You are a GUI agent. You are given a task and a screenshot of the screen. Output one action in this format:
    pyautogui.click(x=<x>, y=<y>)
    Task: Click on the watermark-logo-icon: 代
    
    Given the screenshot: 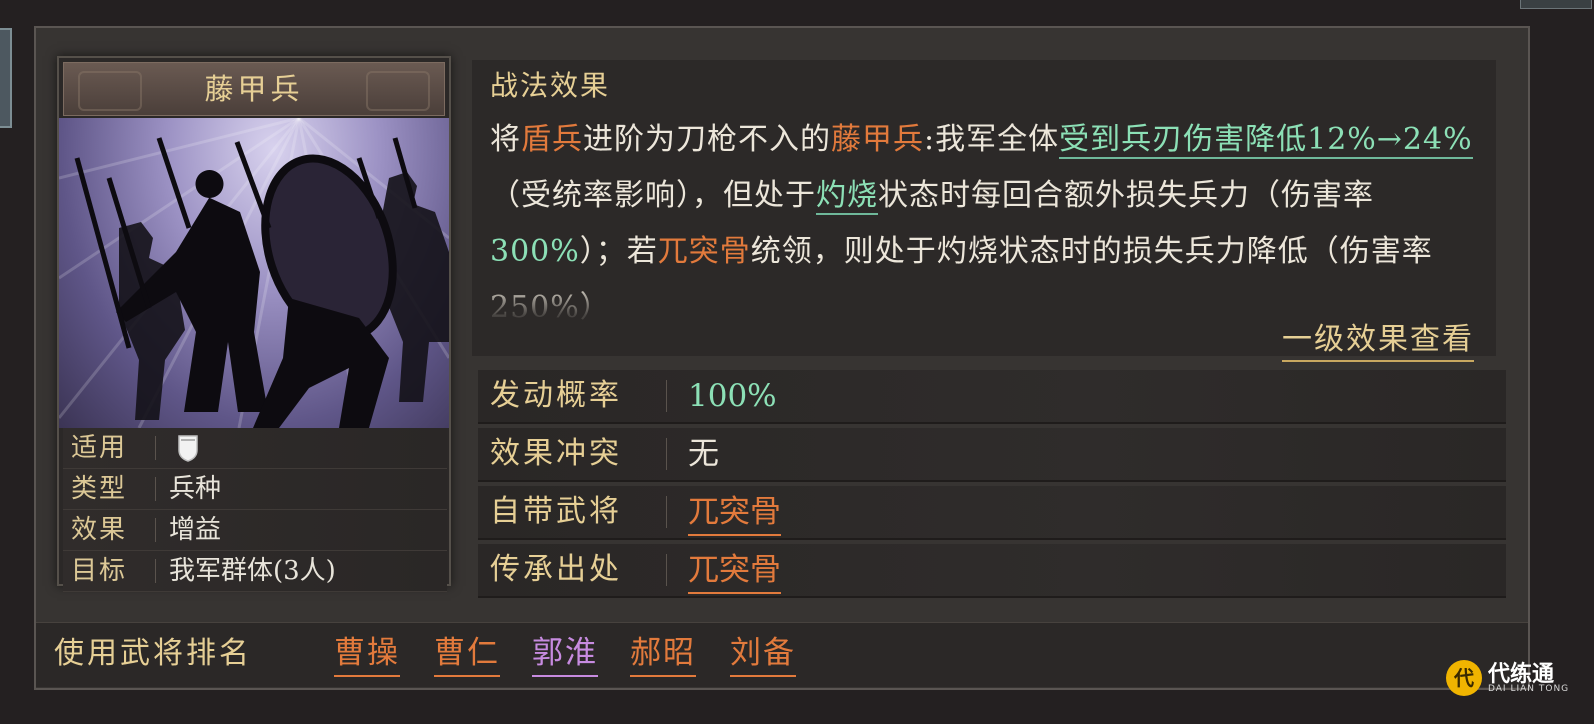 What is the action you would take?
    pyautogui.click(x=1464, y=678)
    